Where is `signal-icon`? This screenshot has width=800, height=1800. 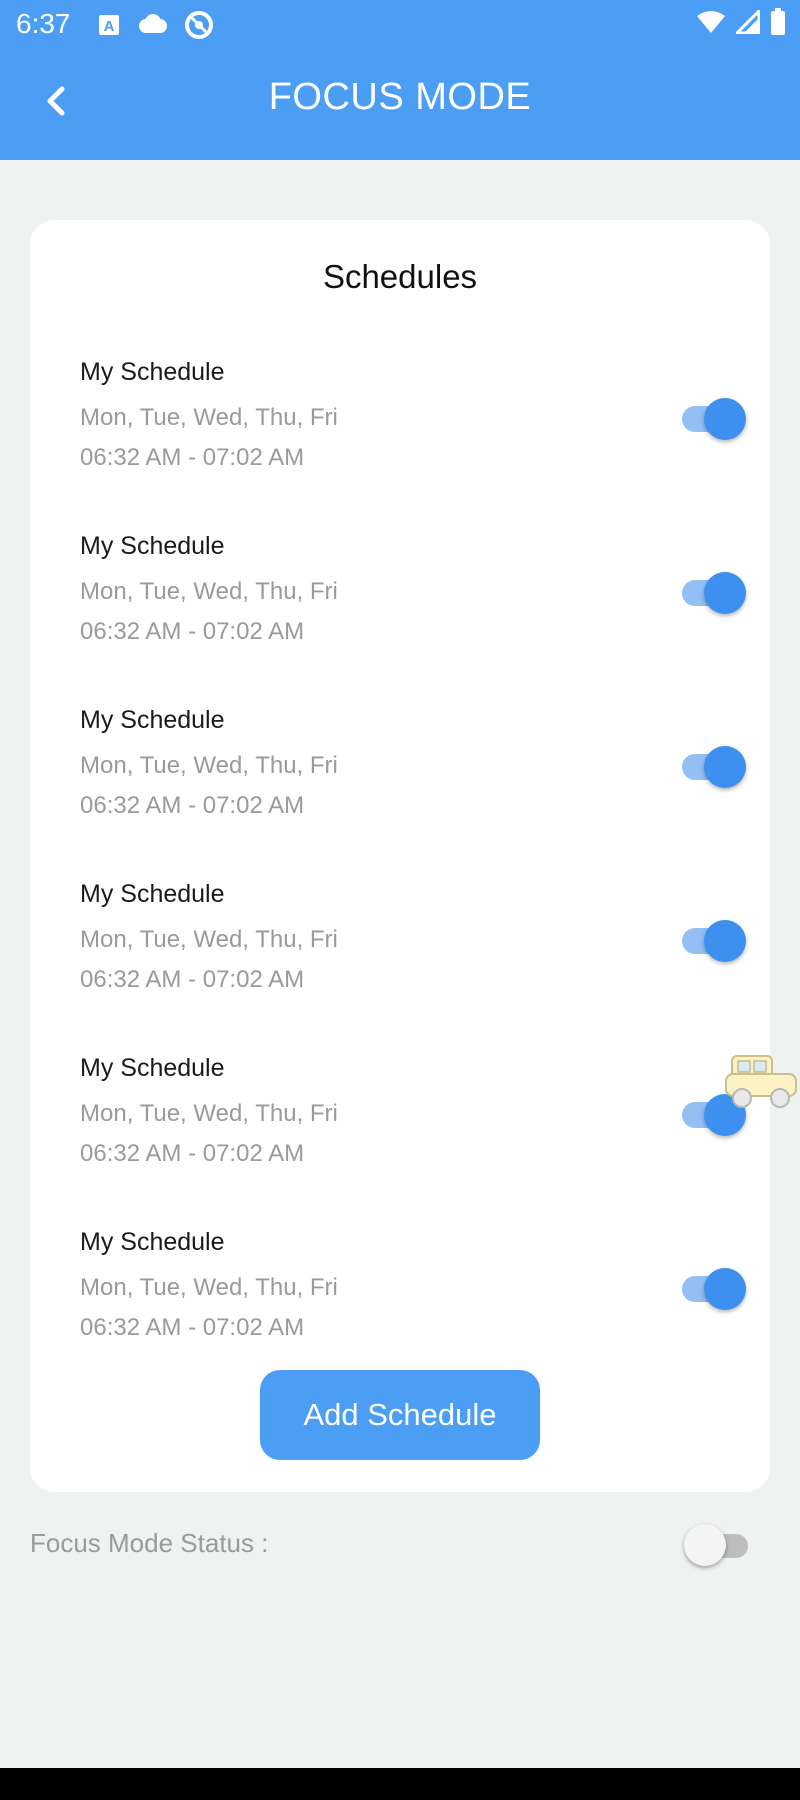 signal-icon is located at coordinates (747, 23).